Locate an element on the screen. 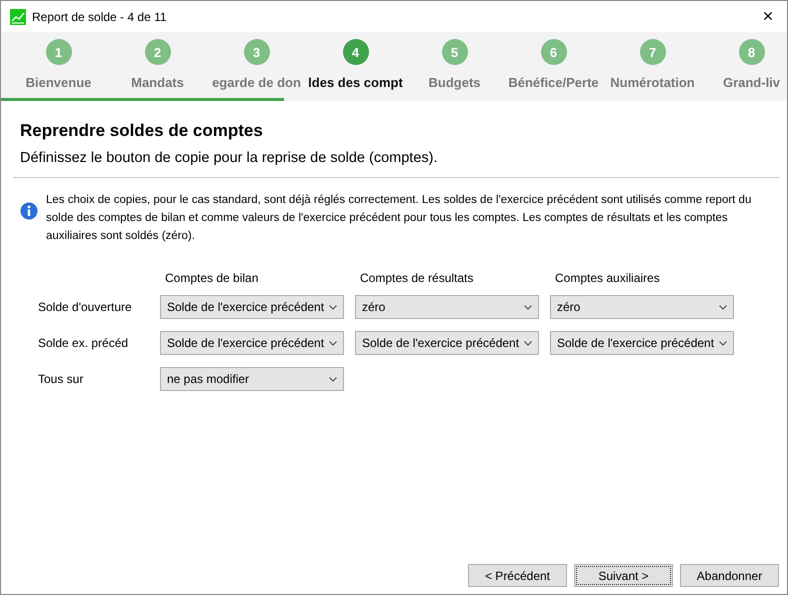  step-number: 8 is located at coordinates (751, 52).